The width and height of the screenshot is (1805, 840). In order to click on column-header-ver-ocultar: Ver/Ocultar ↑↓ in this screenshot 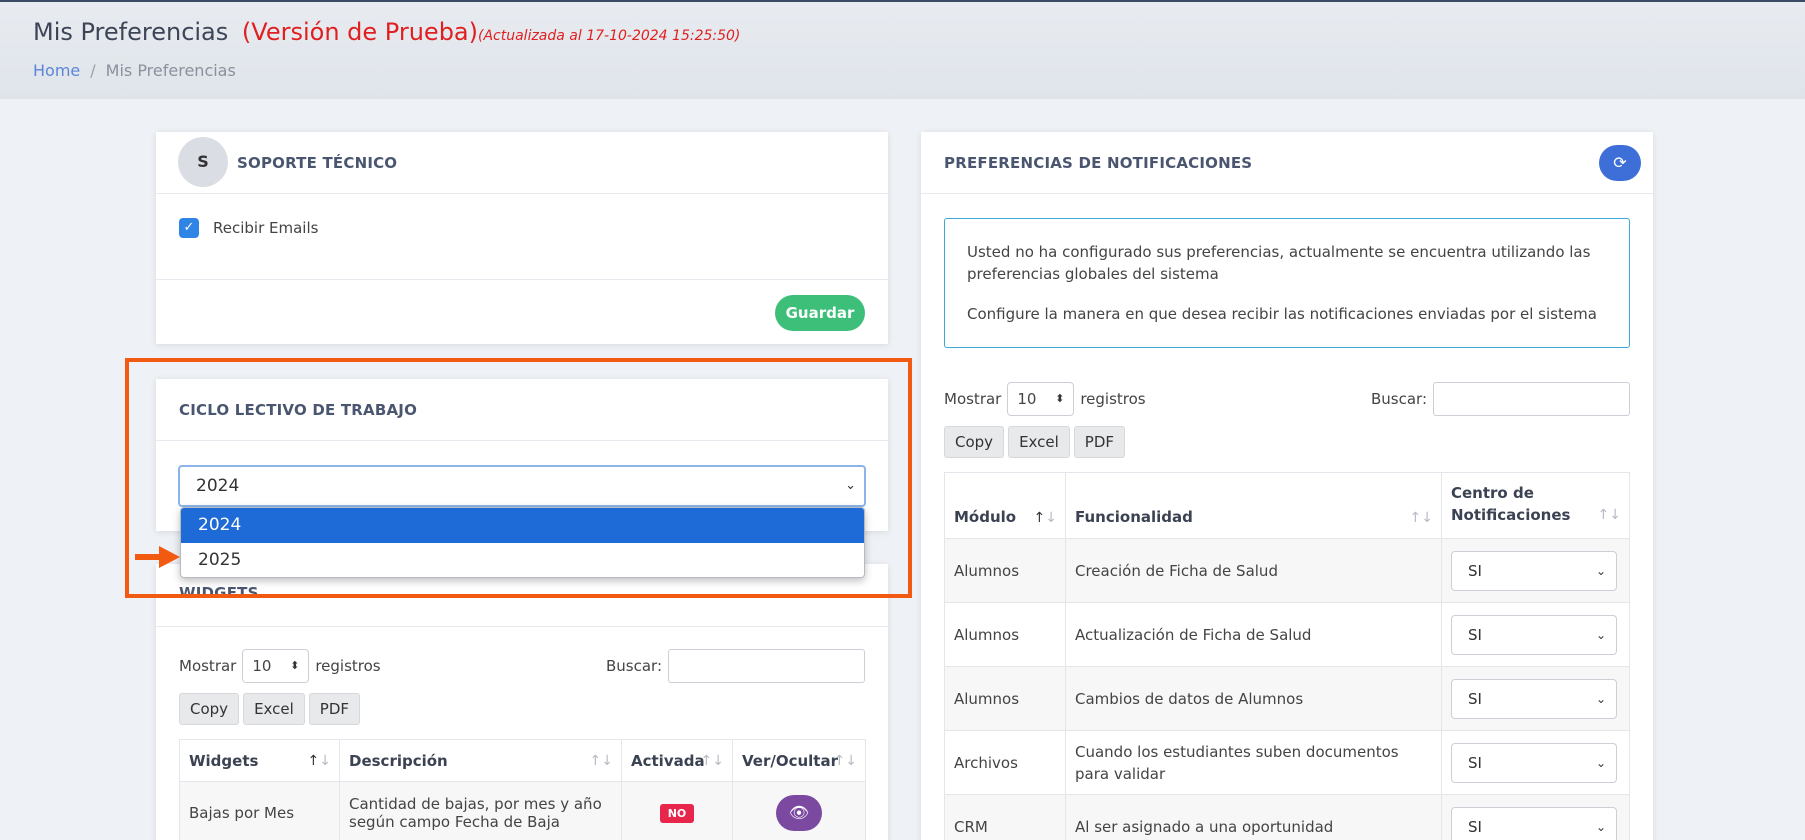, I will do `click(799, 760)`.